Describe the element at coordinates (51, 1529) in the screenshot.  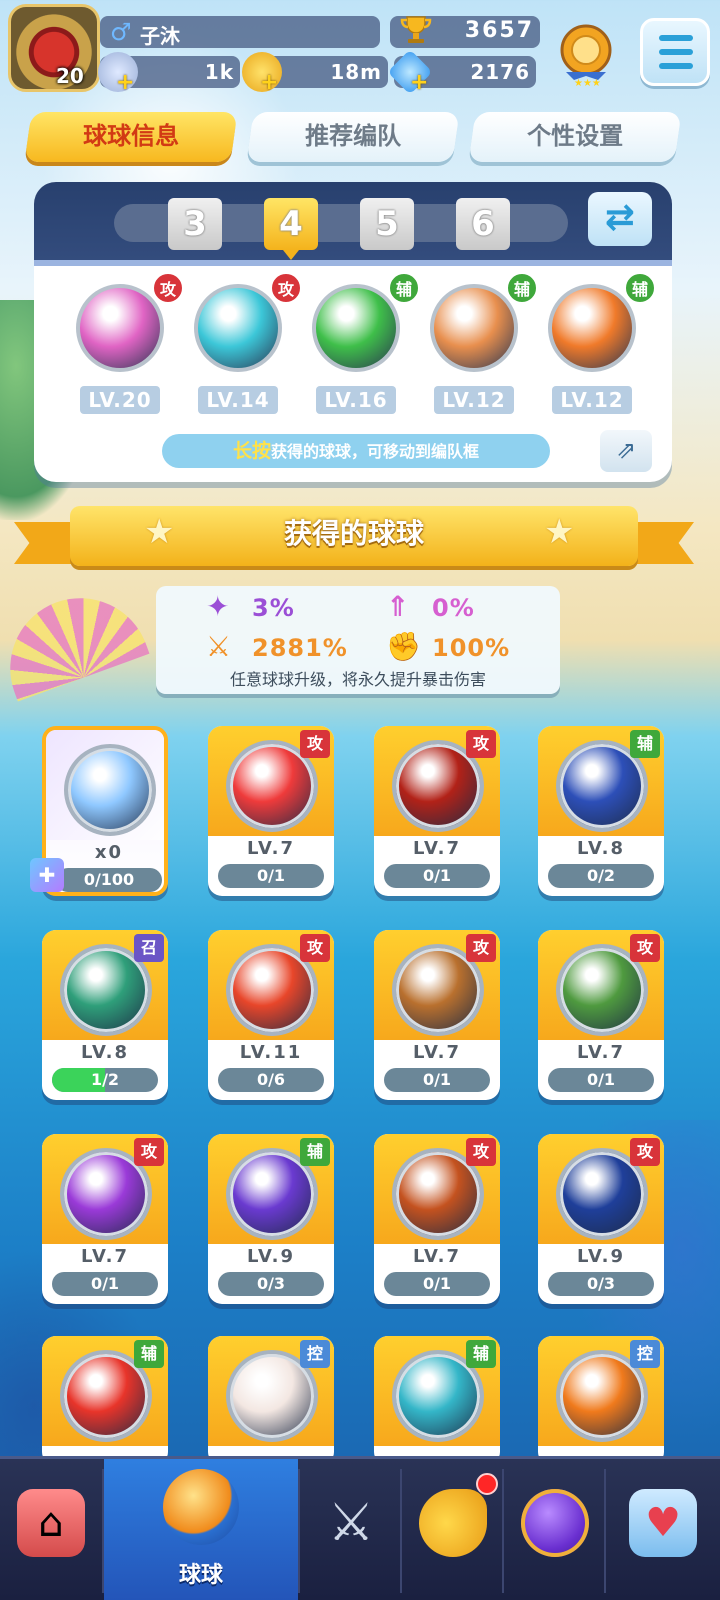
I see `nav-shop: ⌂` at that location.